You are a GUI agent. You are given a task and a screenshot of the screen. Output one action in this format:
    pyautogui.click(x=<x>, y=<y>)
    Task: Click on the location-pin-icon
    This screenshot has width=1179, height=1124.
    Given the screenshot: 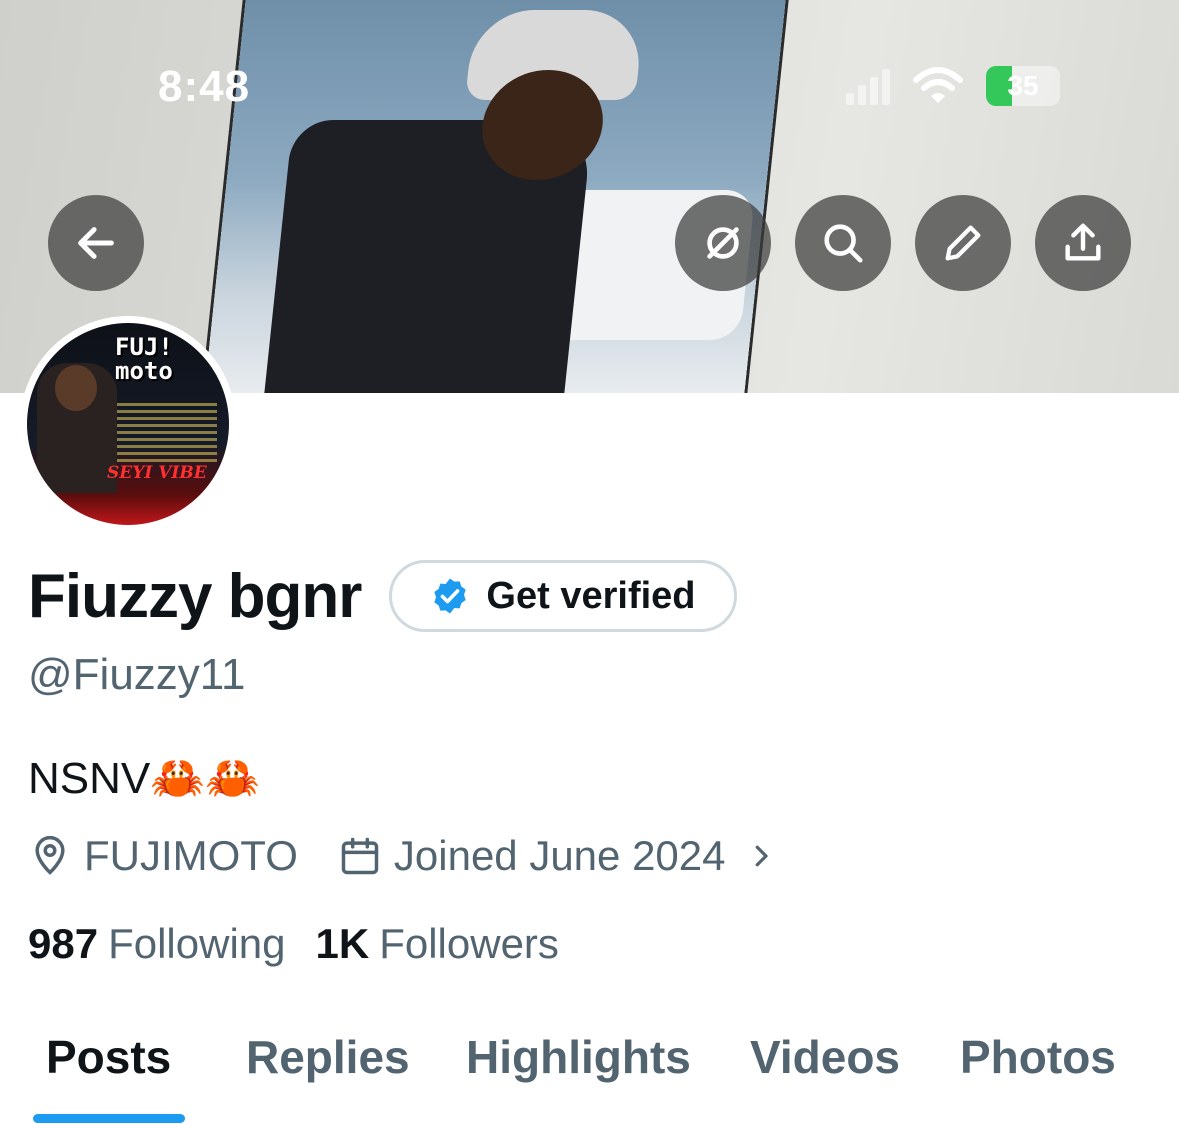 What is the action you would take?
    pyautogui.click(x=50, y=855)
    